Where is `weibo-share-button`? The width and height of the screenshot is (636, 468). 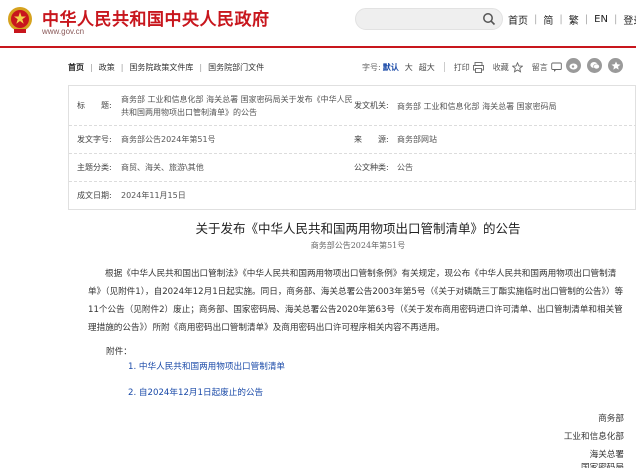 weibo-share-button is located at coordinates (573, 65).